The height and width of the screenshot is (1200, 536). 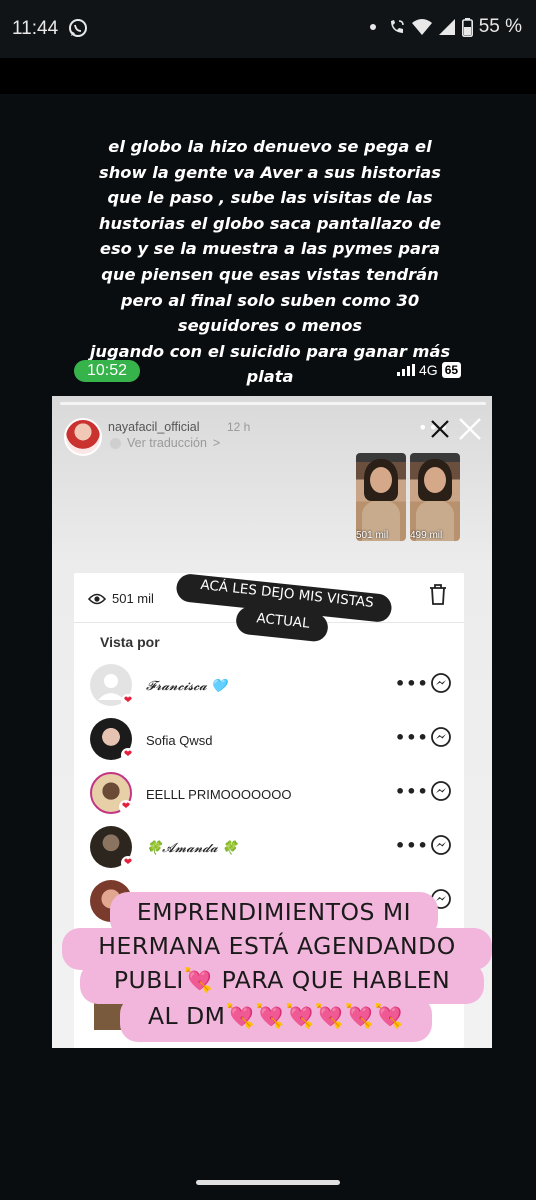 I want to click on battery-icon, so click(x=467, y=27).